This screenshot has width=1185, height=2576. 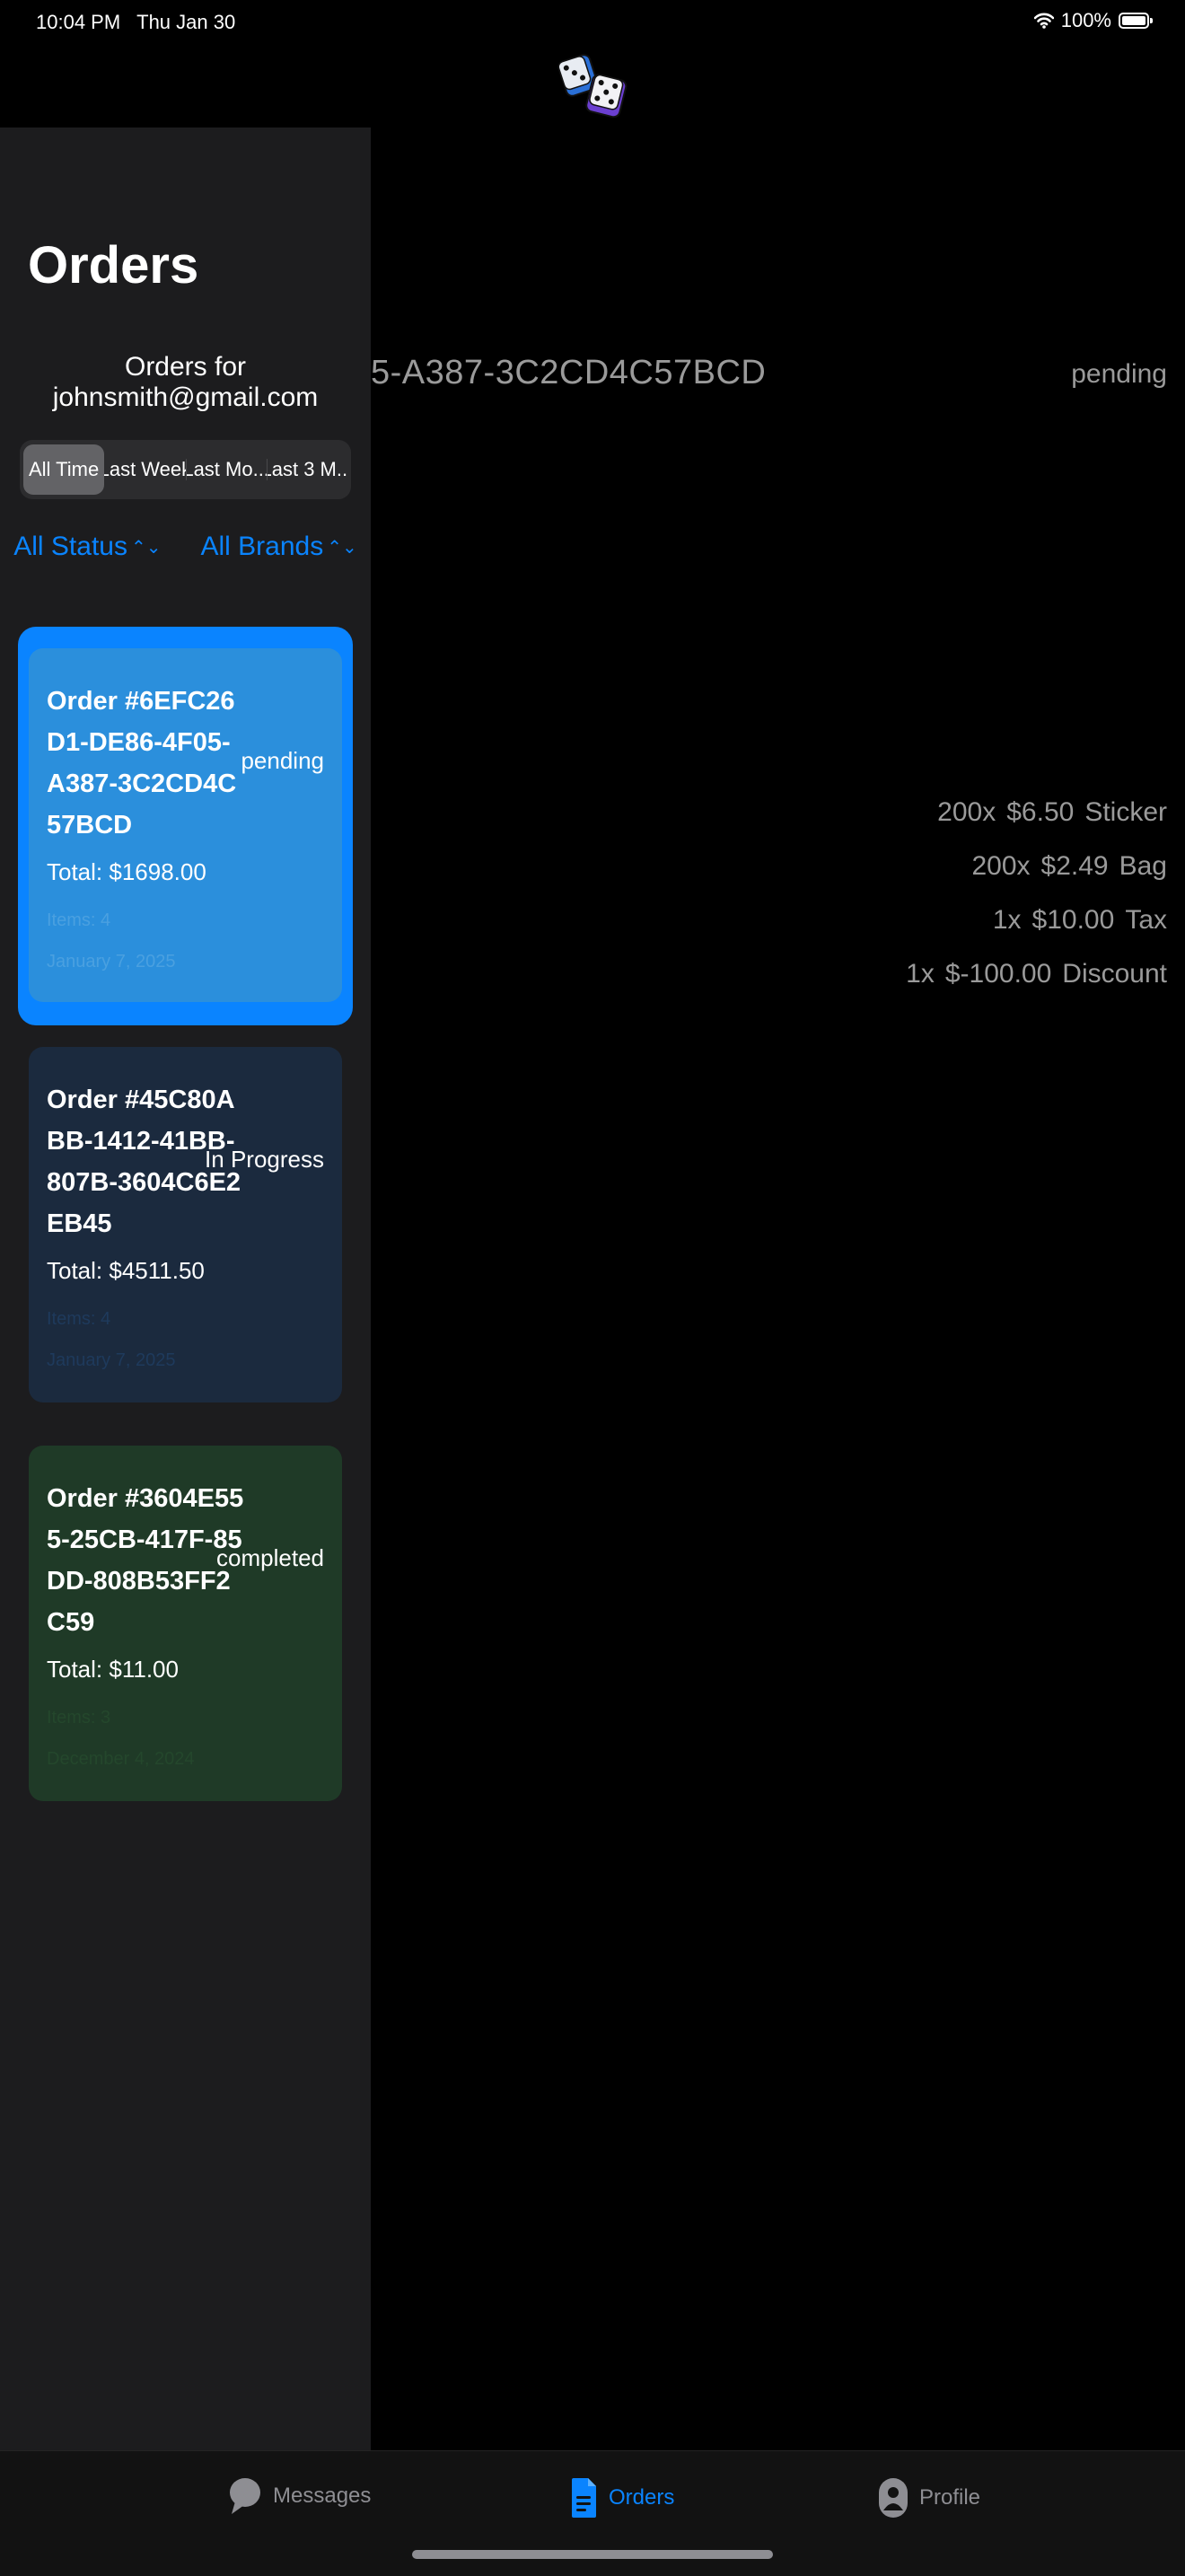 What do you see at coordinates (1136, 21) in the screenshot?
I see `battery-icon` at bounding box center [1136, 21].